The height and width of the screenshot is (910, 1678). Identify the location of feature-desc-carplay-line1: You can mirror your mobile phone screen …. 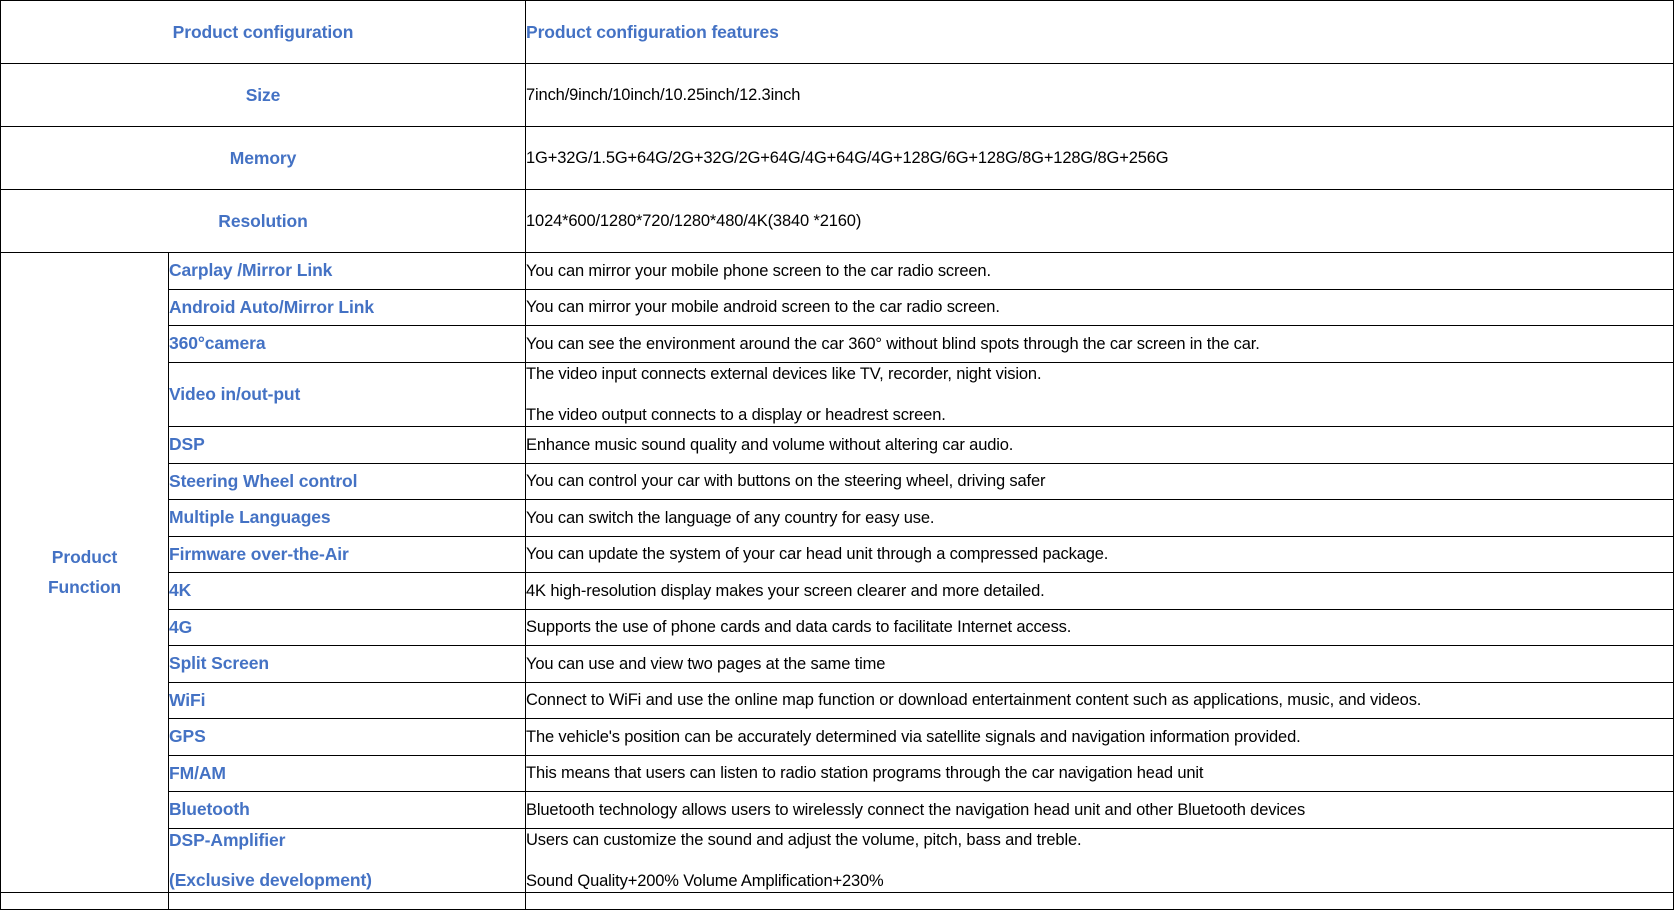
(758, 270).